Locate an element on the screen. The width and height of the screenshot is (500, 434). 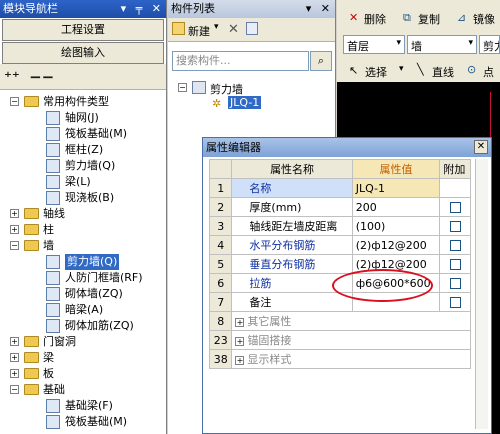
nav-tree-item: 梁(L) is located at coordinates (83, 182).